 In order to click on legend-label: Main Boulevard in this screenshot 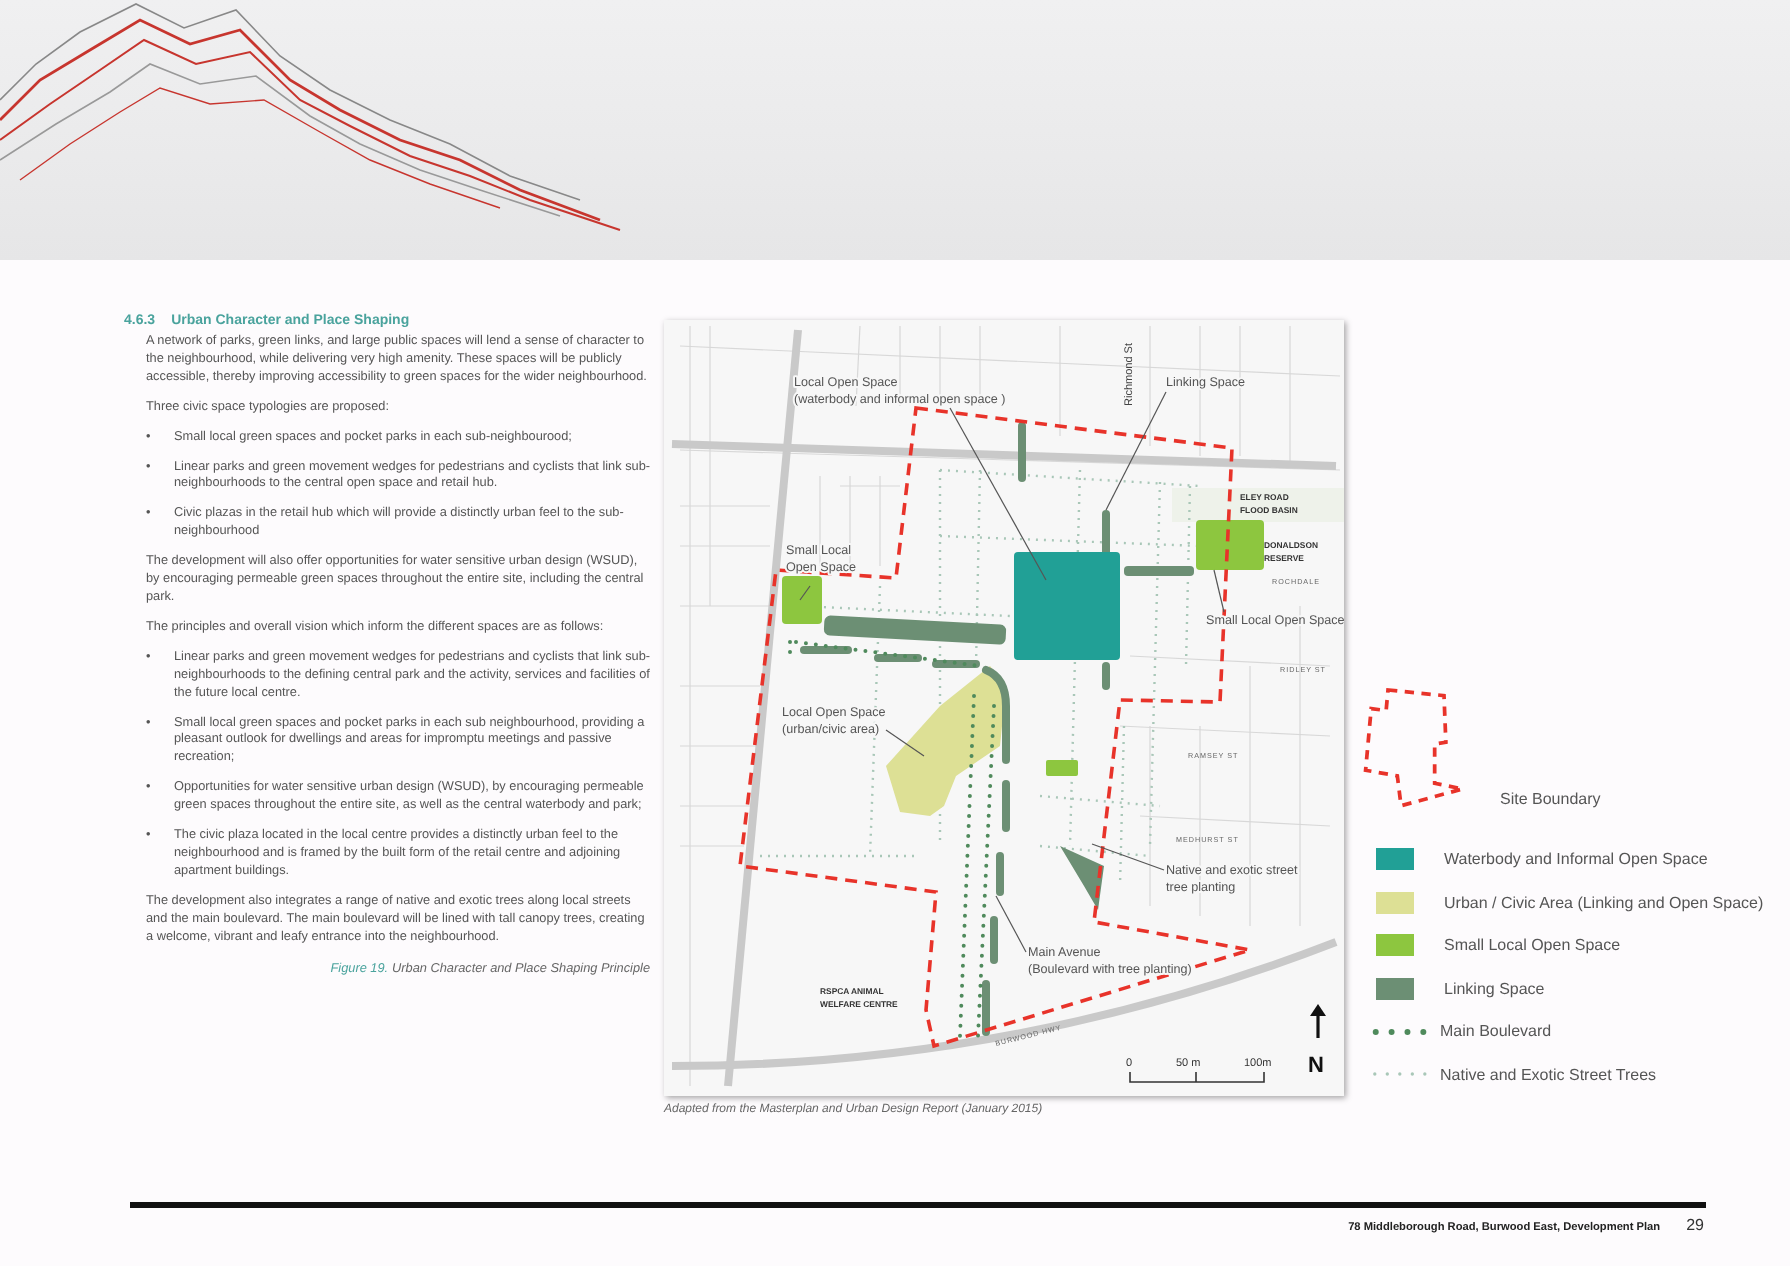, I will do `click(1496, 1031)`.